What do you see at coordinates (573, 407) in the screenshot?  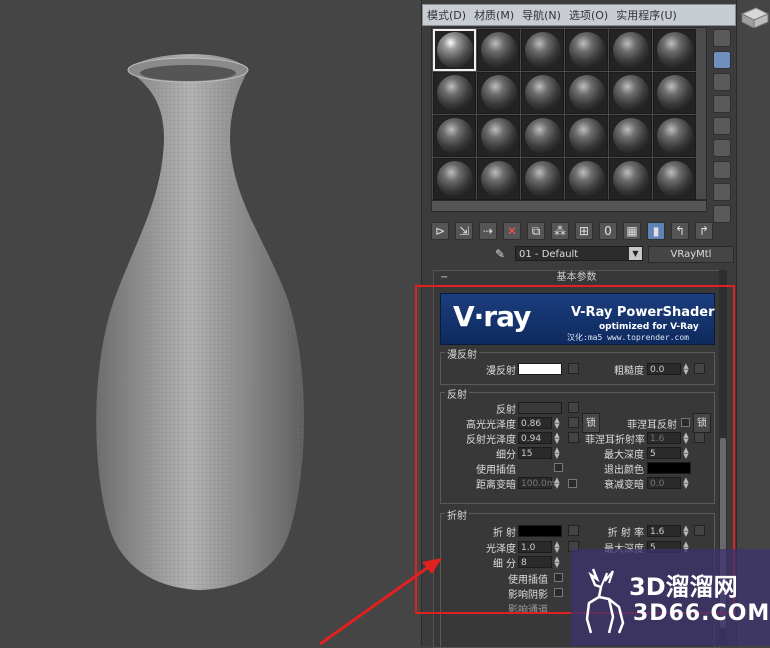 I see `reflect-map-button` at bounding box center [573, 407].